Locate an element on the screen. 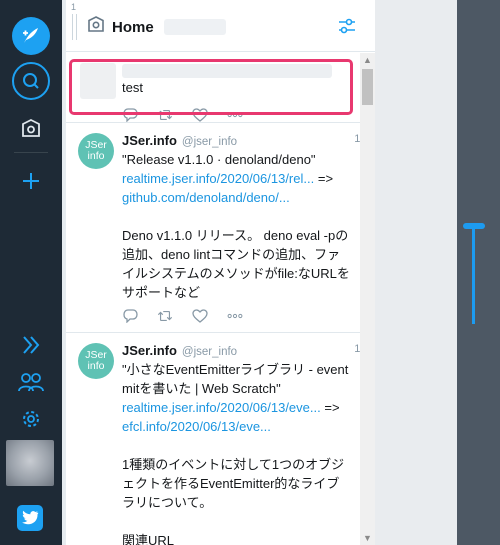 Image resolution: width=500 pixels, height=545 pixels. tweet-quote-title: "Release v1.1.0 · denoland/deno" is located at coordinates (219, 159).